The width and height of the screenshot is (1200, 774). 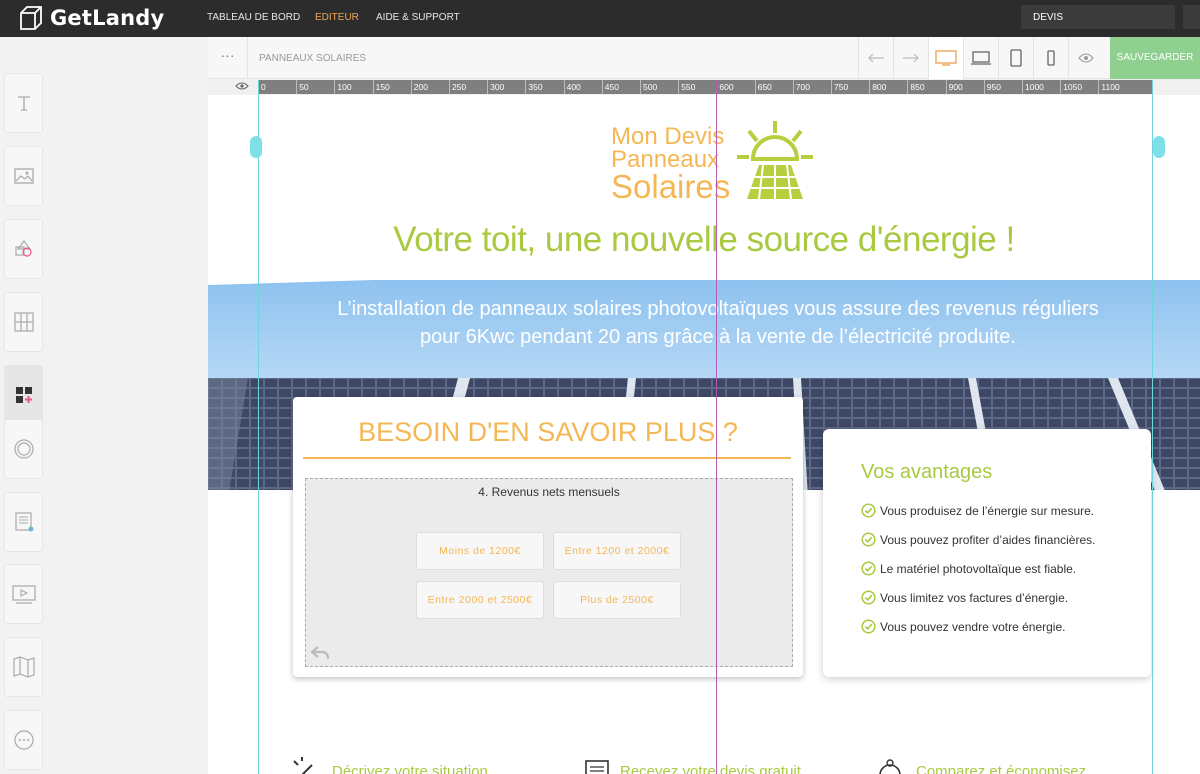 I want to click on quote-selector-extra, so click(x=1191, y=17).